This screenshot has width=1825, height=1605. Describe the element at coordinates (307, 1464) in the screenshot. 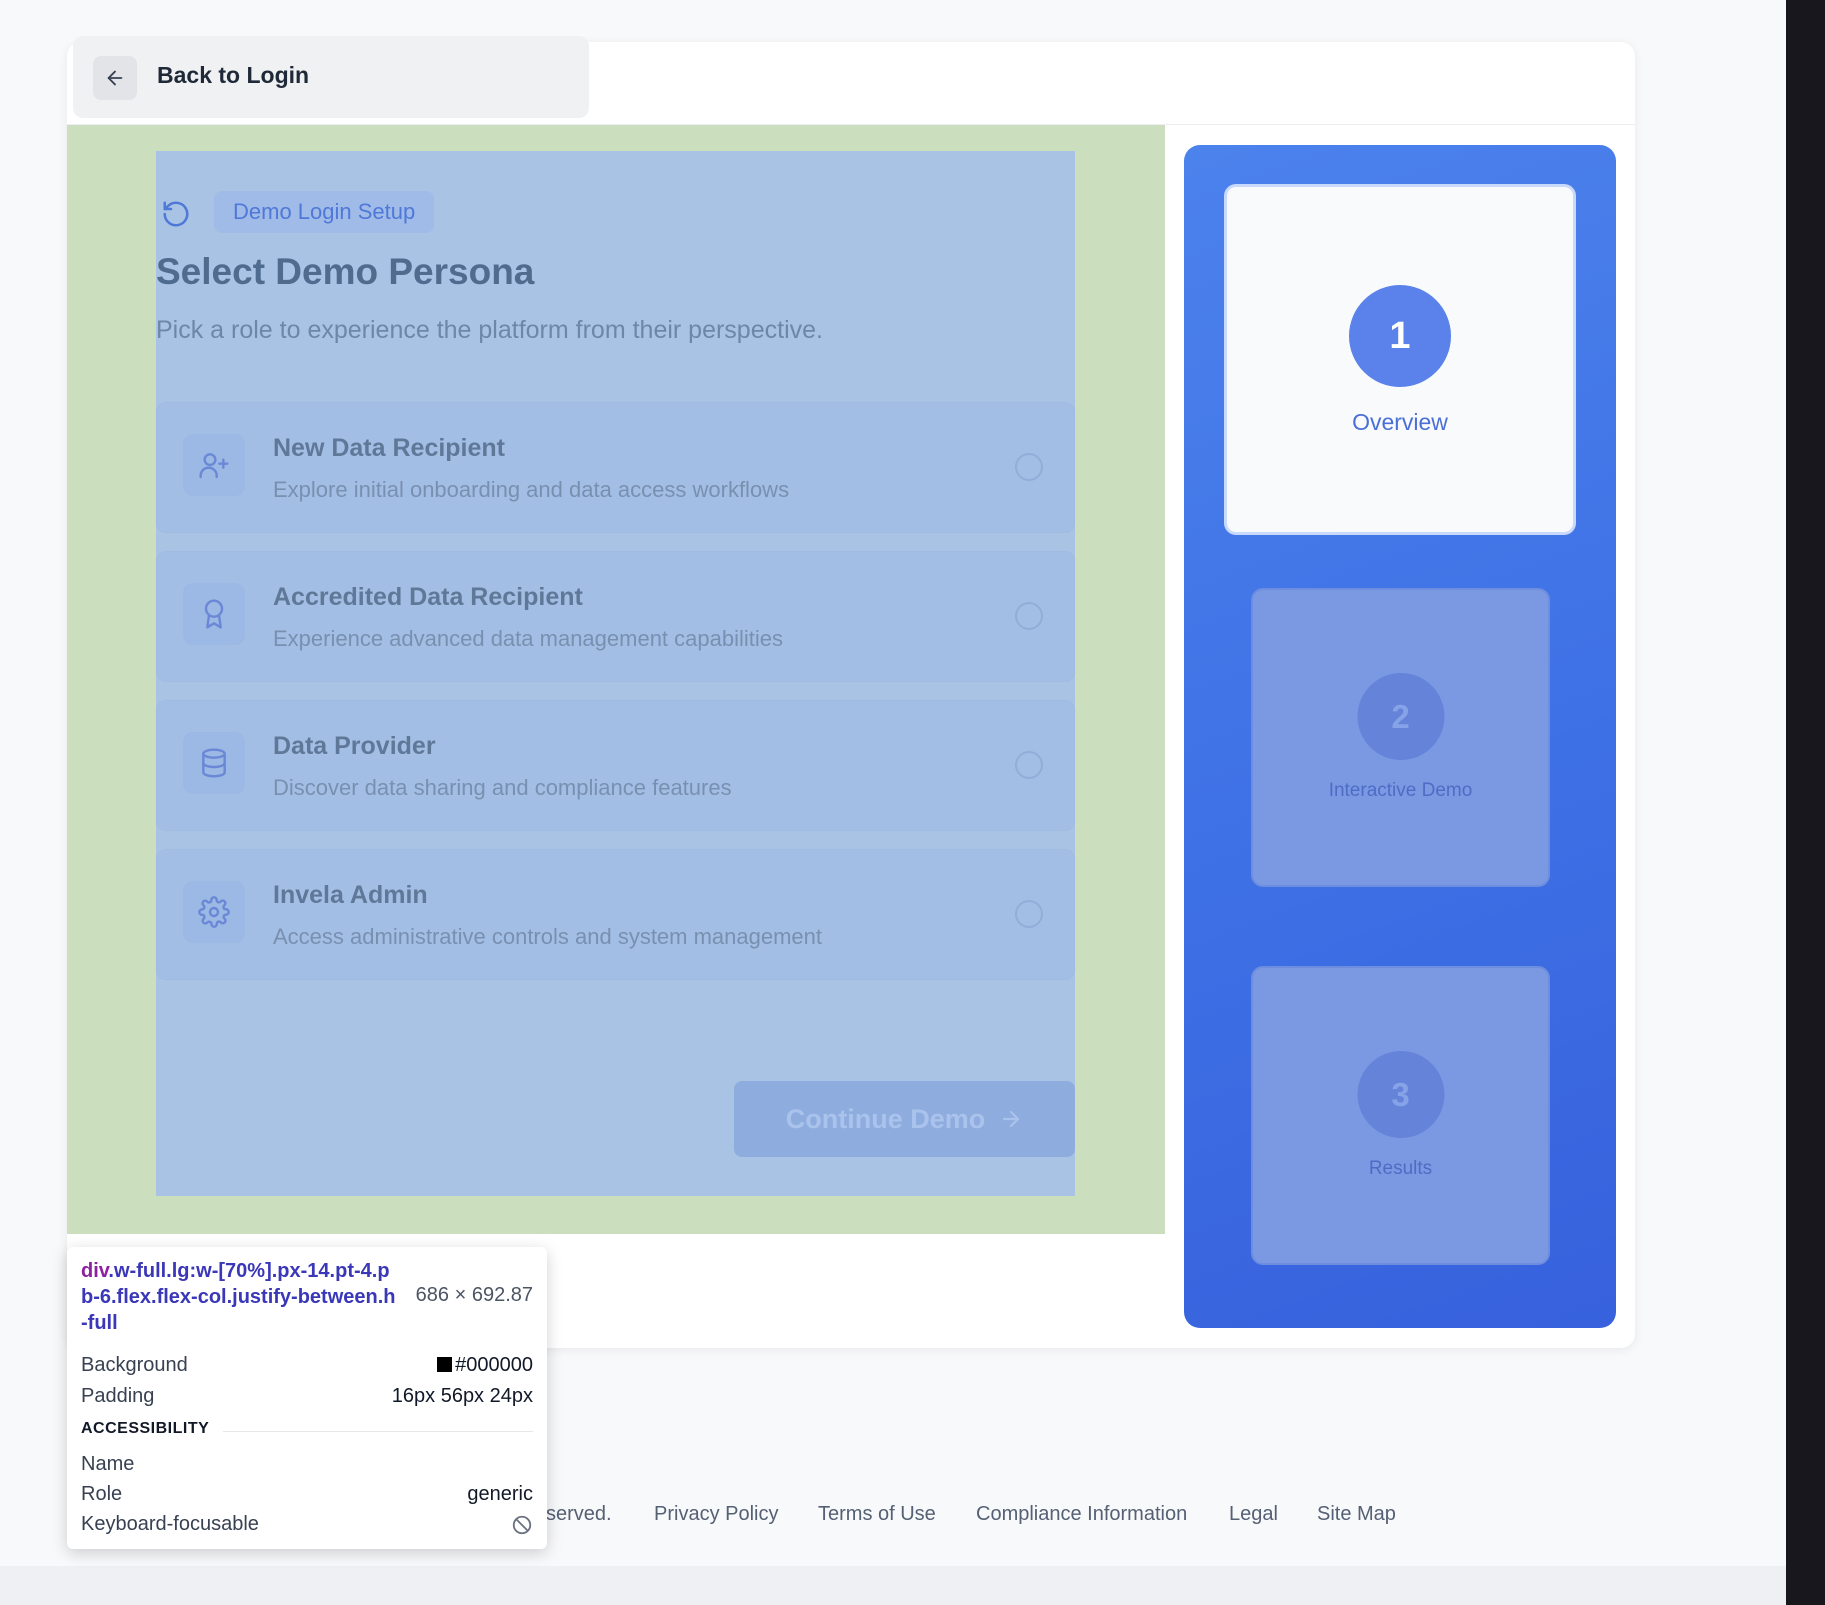

I see `tooltip-name-row: Name` at that location.